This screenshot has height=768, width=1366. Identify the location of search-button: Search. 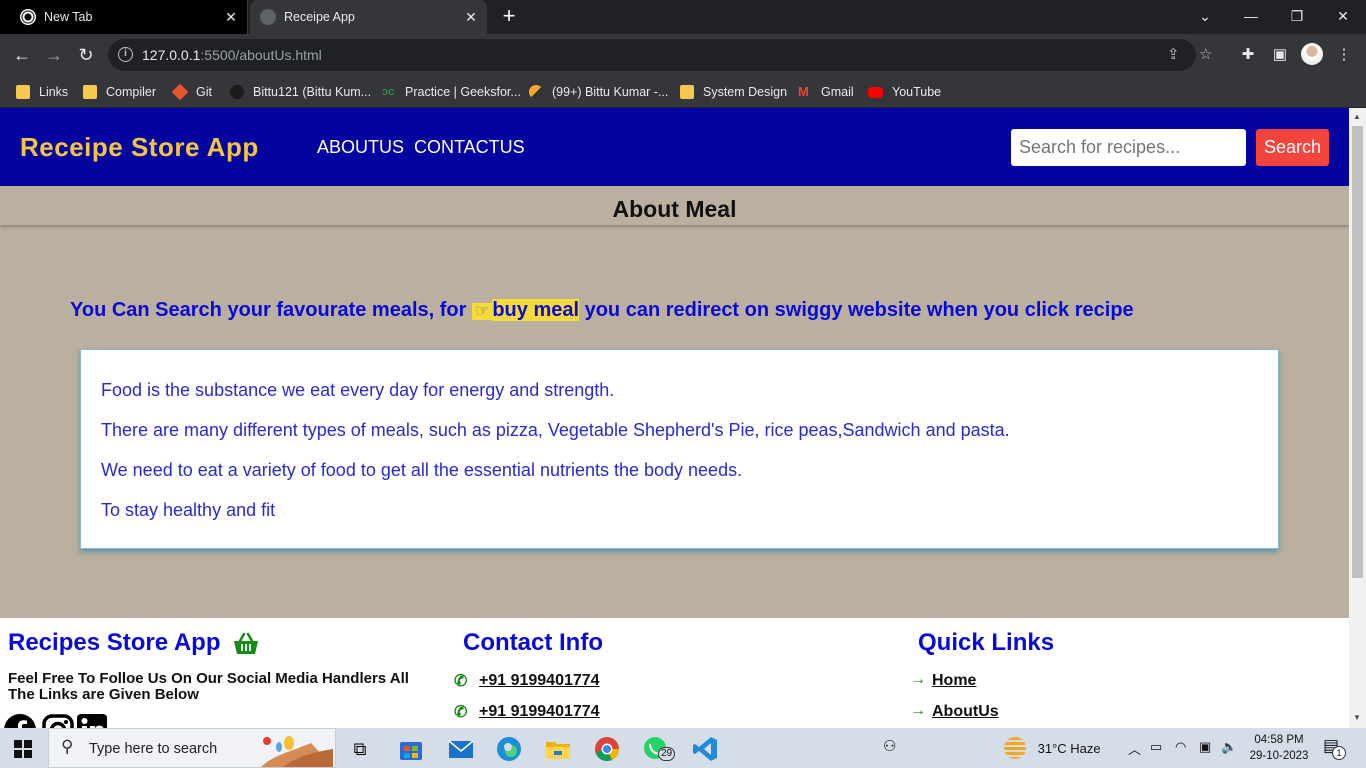
(1292, 147).